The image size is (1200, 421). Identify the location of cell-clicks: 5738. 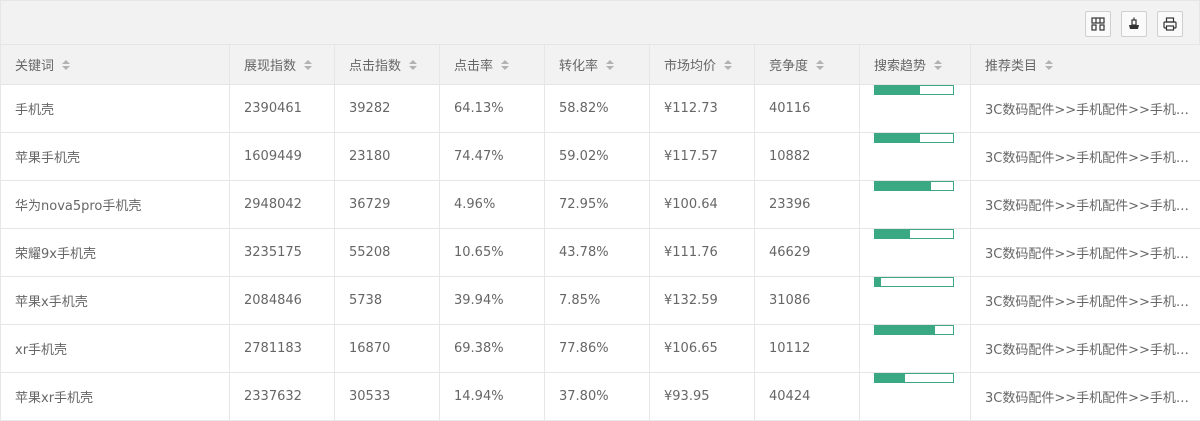
(387, 301).